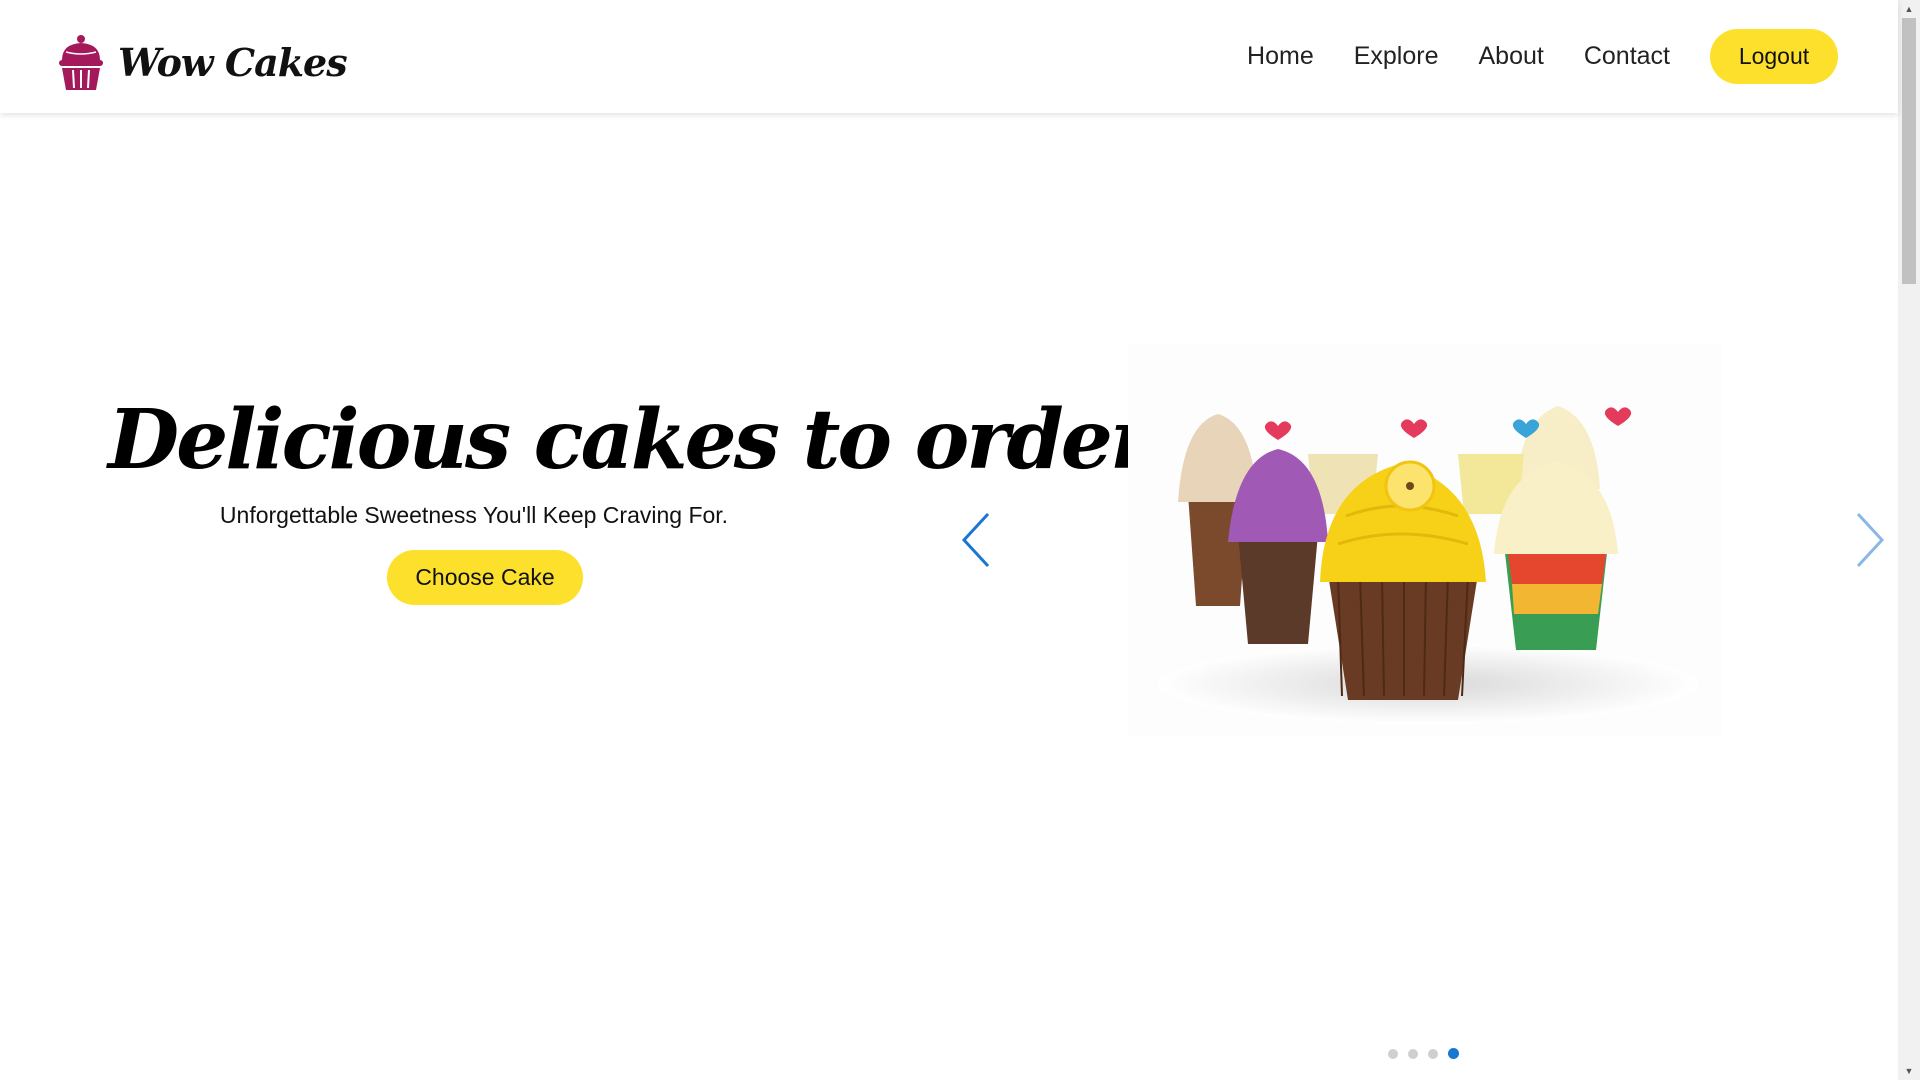 This screenshot has width=1920, height=1080. I want to click on carousel-indicators, so click(1428, 1053).